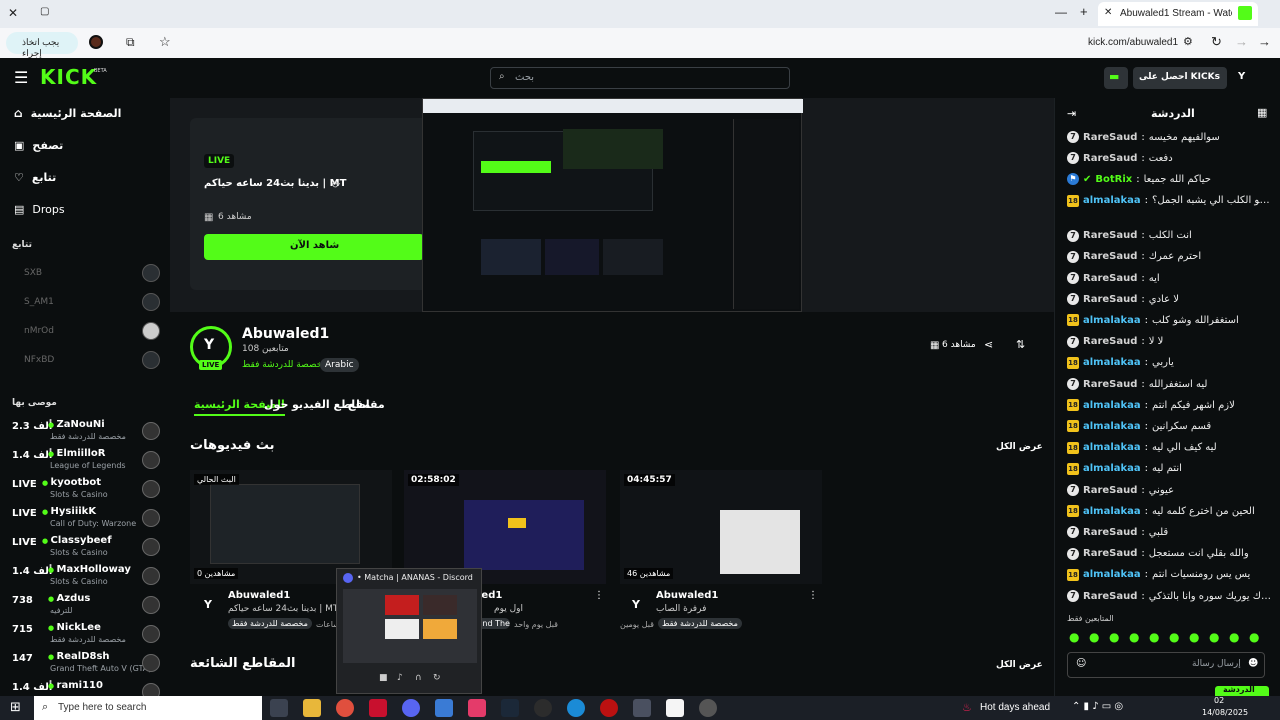 This screenshot has height=720, width=1280. What do you see at coordinates (276, 404) in the screenshot?
I see `tab-about: حول` at bounding box center [276, 404].